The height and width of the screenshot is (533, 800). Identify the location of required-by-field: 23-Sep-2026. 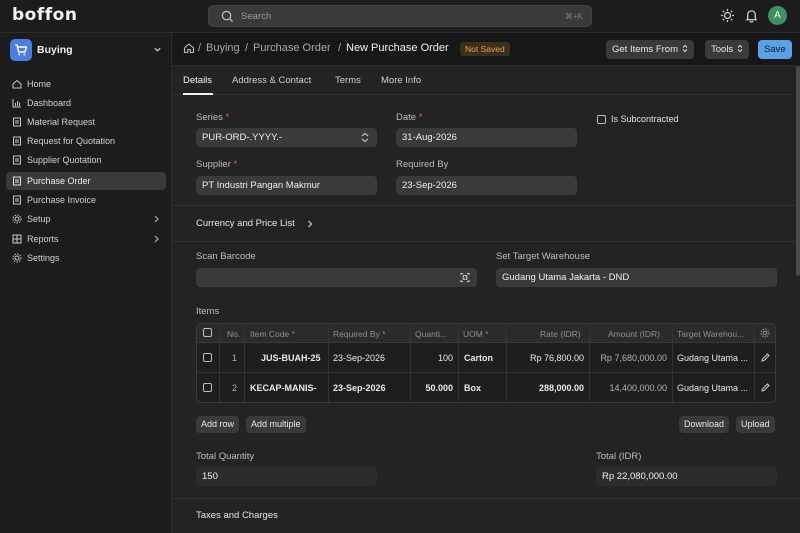
(486, 185).